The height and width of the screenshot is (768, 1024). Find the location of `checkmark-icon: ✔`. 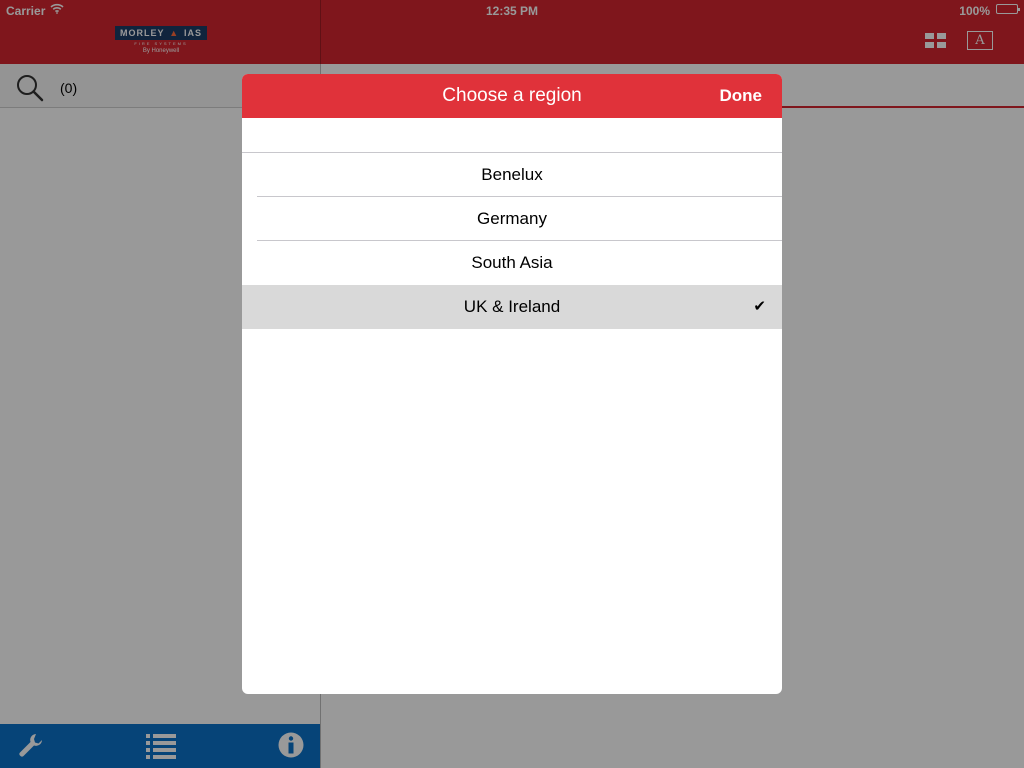

checkmark-icon: ✔ is located at coordinates (759, 306).